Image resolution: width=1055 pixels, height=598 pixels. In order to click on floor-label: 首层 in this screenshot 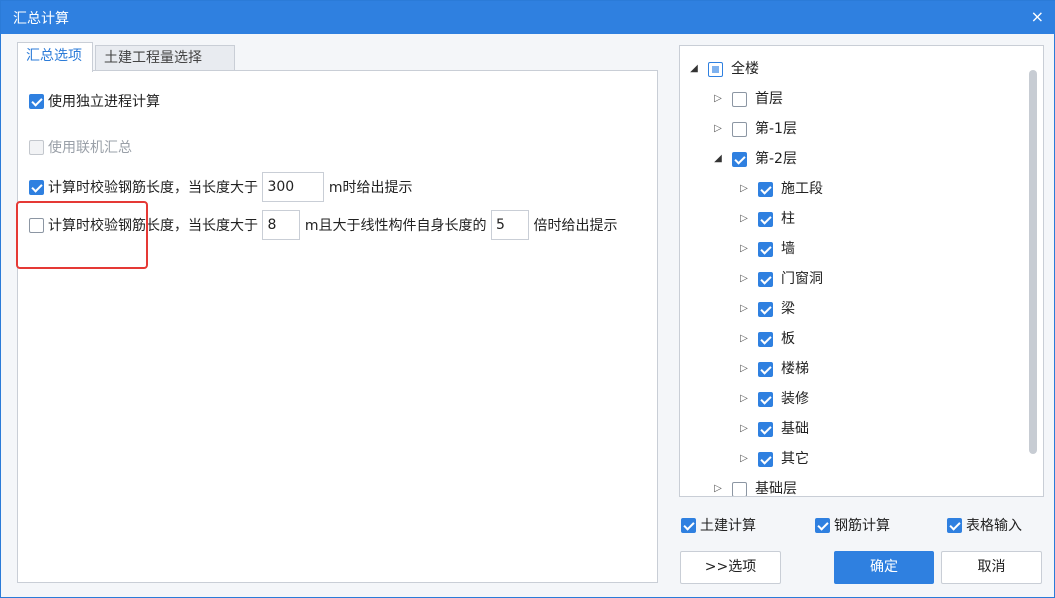, I will do `click(769, 99)`.